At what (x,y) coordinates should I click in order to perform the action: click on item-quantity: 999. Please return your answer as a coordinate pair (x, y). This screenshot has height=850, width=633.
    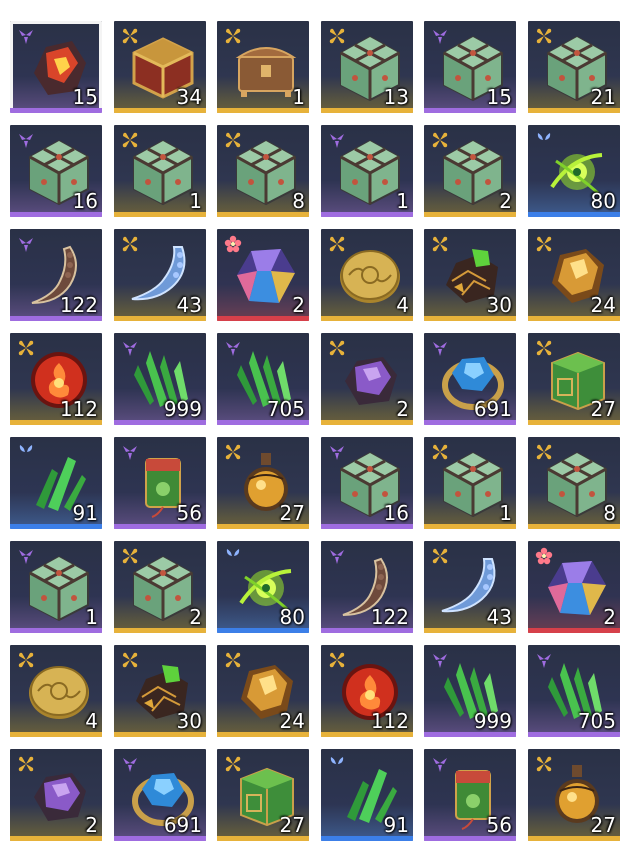
    Looking at the image, I should click on (492, 721).